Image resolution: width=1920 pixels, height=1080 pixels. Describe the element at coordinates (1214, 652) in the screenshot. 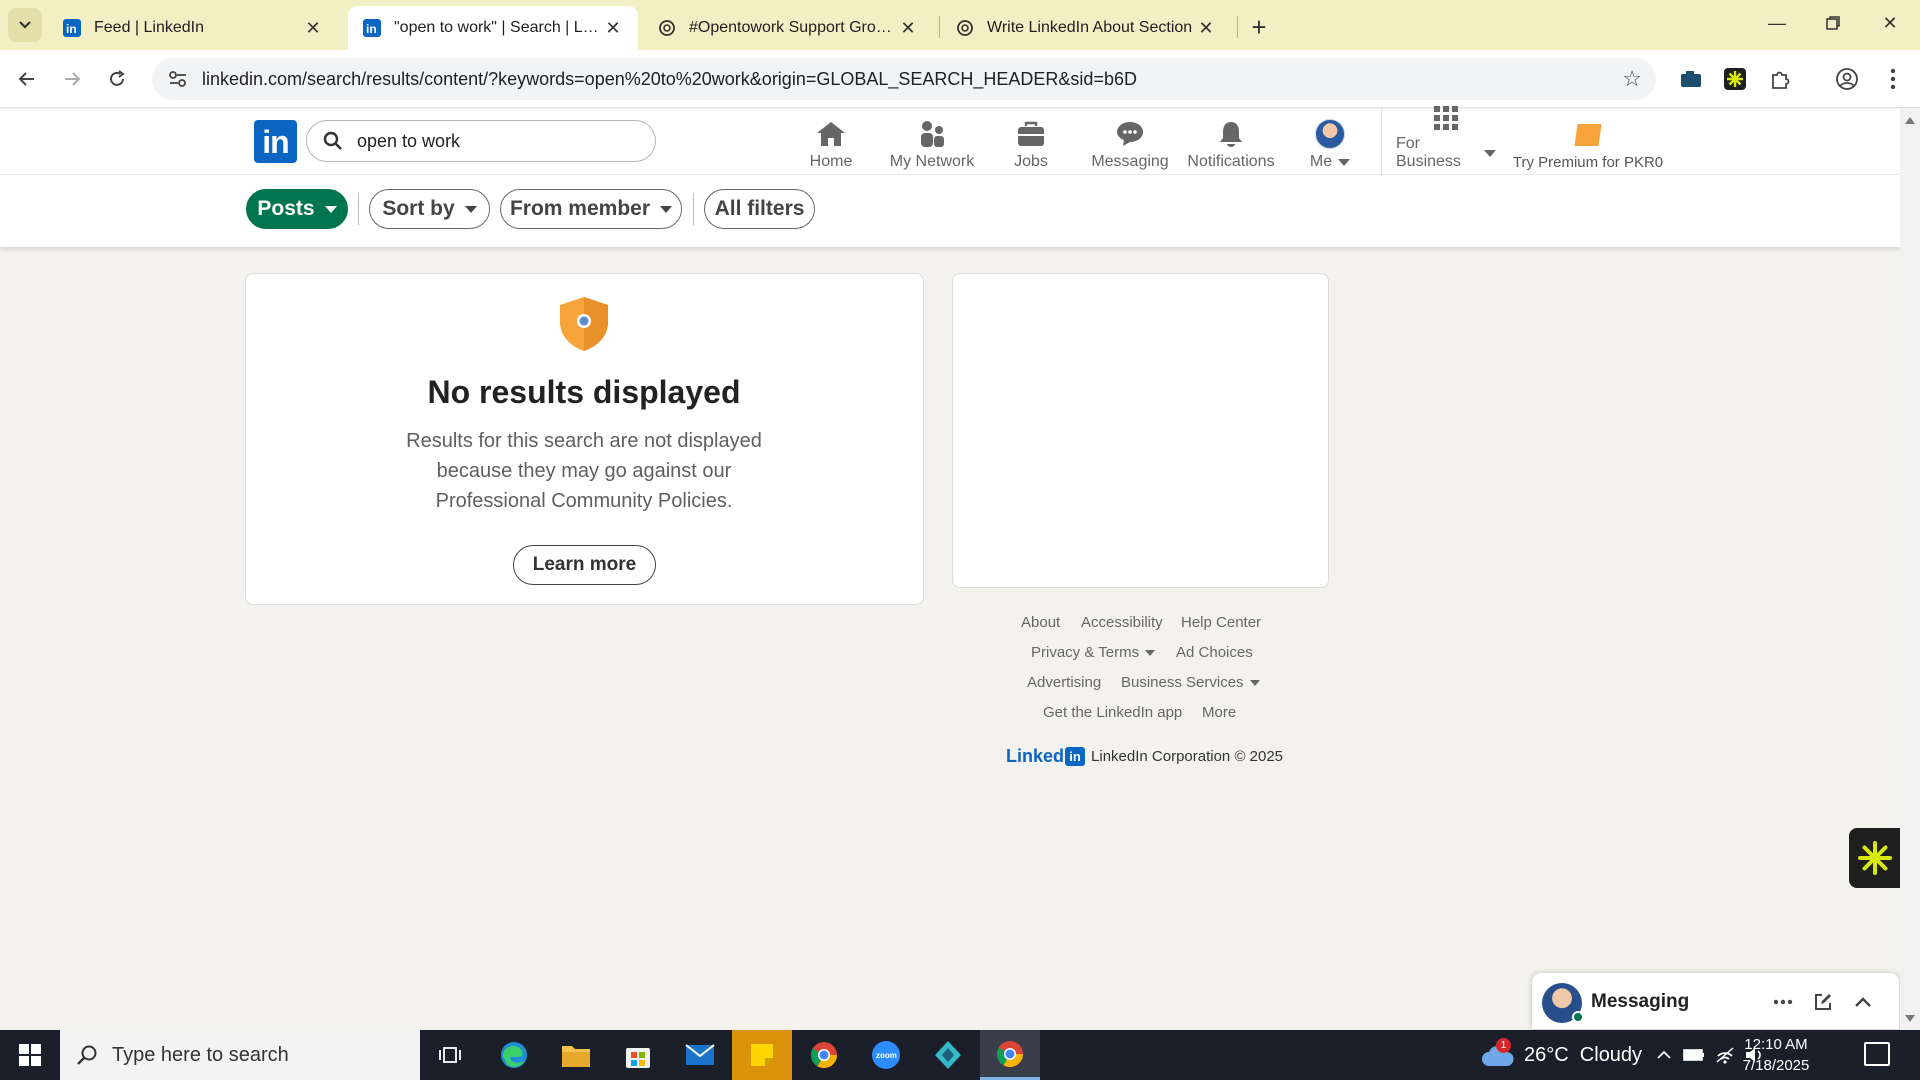

I see `footer-ad-choices-link: Ad Choices` at that location.